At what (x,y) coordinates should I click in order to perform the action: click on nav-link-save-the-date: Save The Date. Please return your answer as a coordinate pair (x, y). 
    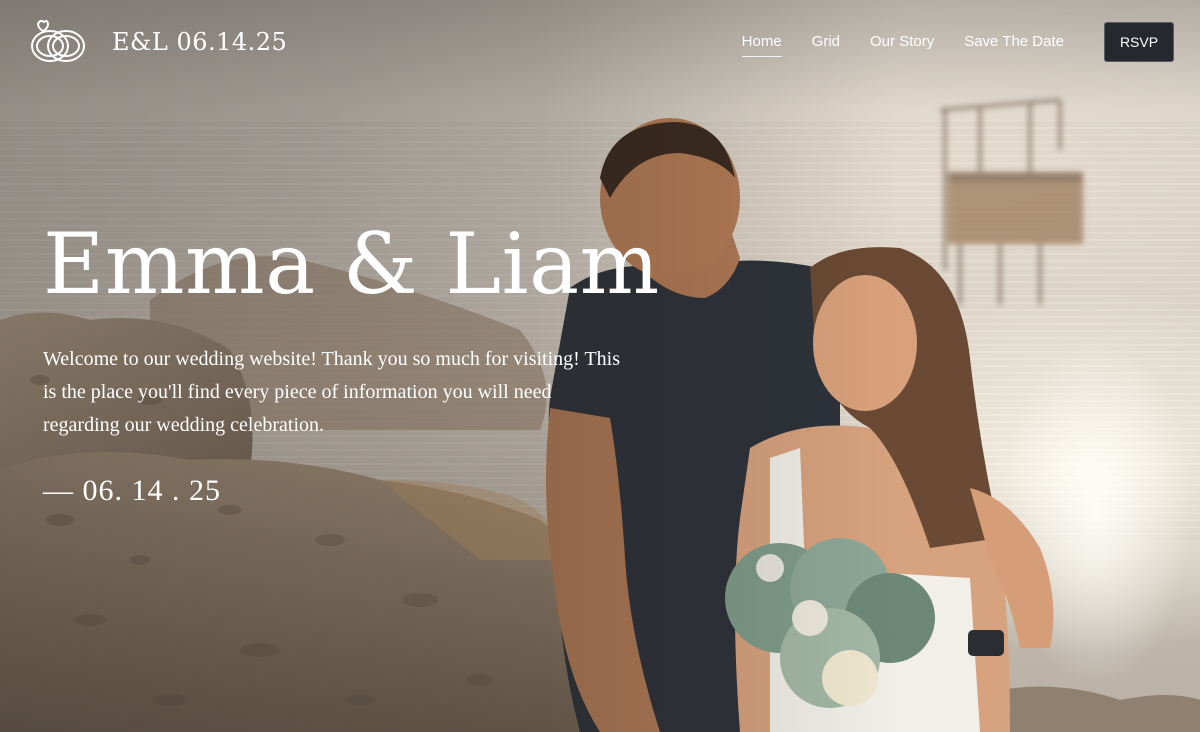
    Looking at the image, I should click on (1014, 45).